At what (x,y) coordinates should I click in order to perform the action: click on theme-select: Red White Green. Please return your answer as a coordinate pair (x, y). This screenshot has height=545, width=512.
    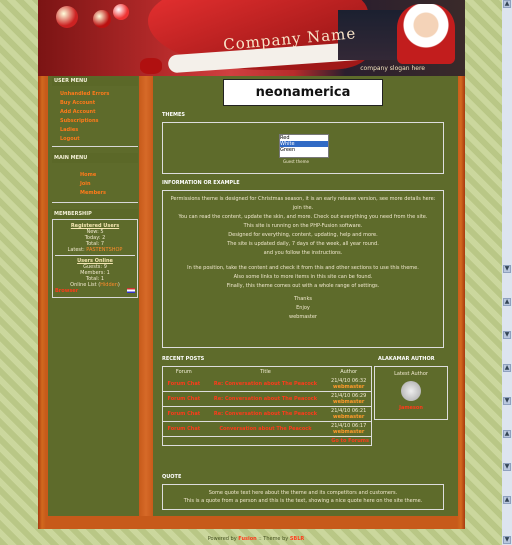
    Looking at the image, I should click on (304, 146).